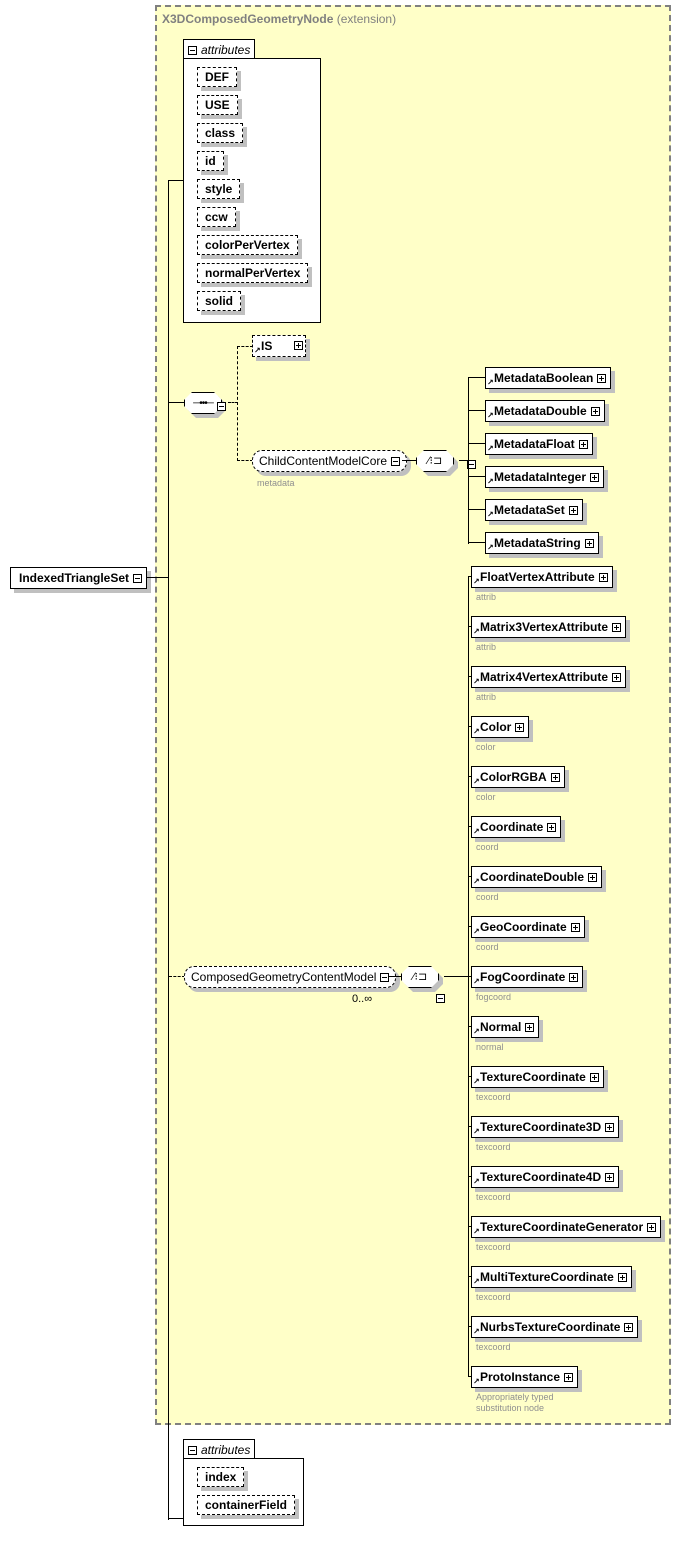 This screenshot has width=681, height=1546. Describe the element at coordinates (534, 510) in the screenshot. I see `element-node: ↗ MetadataSet` at that location.